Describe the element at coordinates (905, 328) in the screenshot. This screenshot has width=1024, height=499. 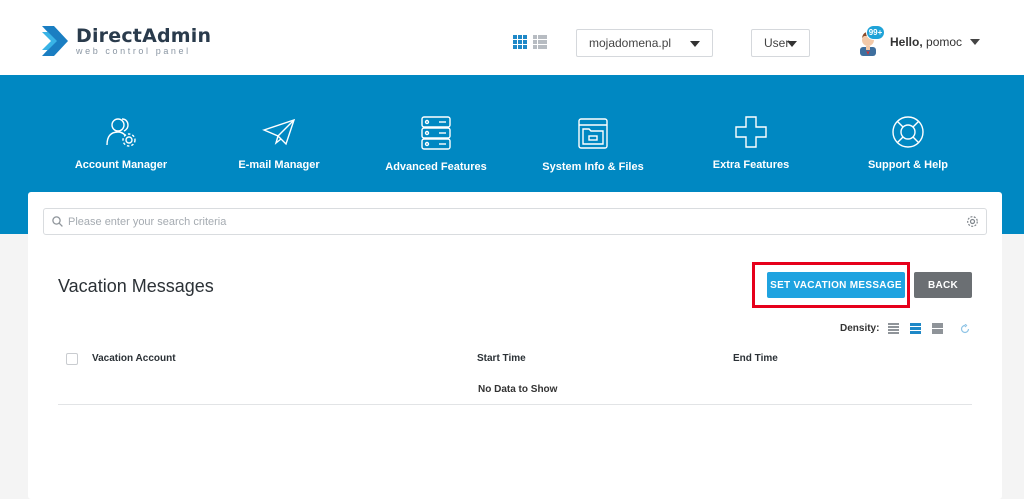
I see `density-control: Density:` at that location.